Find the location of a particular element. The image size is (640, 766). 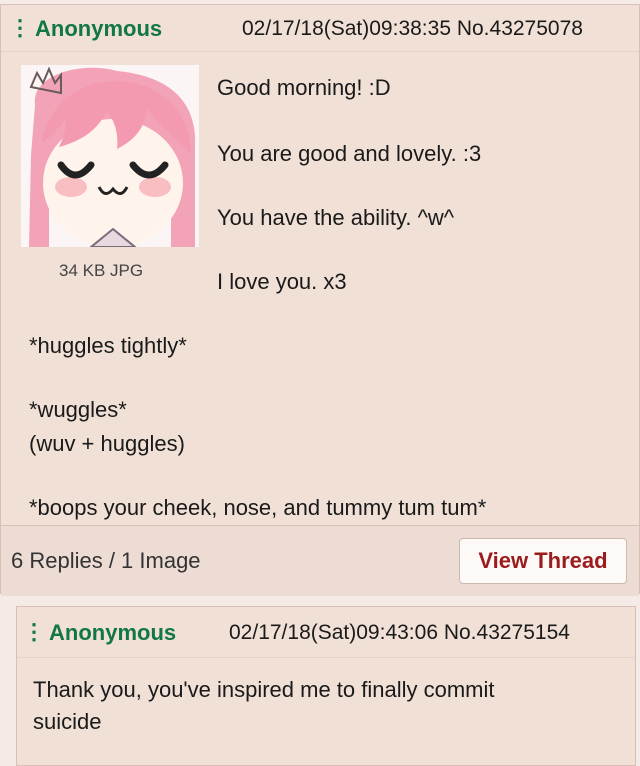

post-line: You are good and lovely. :3 is located at coordinates (349, 153).